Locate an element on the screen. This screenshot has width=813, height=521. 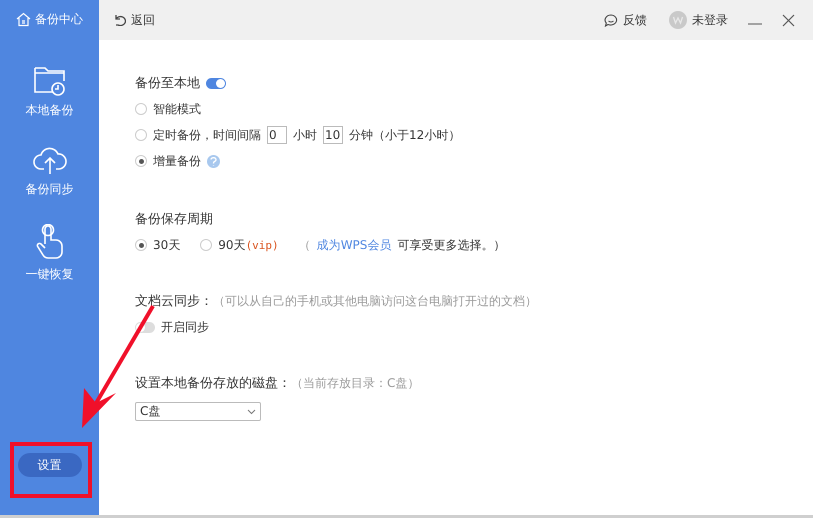
home-icon is located at coordinates (23, 19).